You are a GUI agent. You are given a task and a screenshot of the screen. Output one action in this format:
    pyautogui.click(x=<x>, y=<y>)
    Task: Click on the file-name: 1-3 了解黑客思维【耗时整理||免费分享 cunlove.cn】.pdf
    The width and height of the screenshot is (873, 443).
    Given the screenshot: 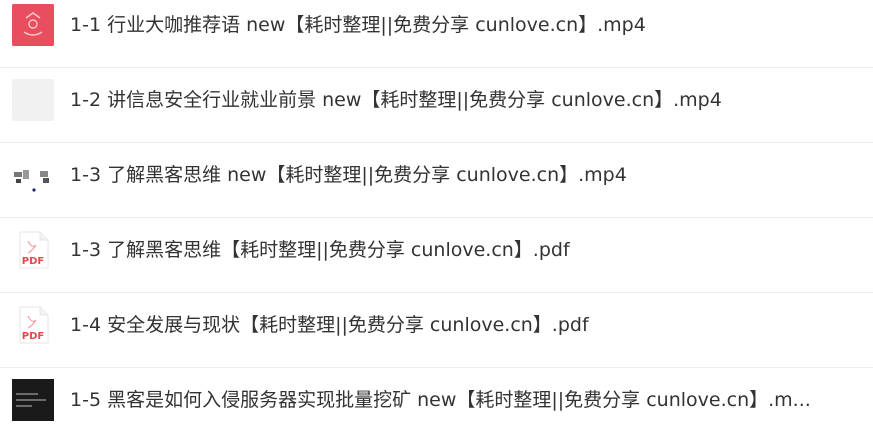 What is the action you would take?
    pyautogui.click(x=320, y=250)
    